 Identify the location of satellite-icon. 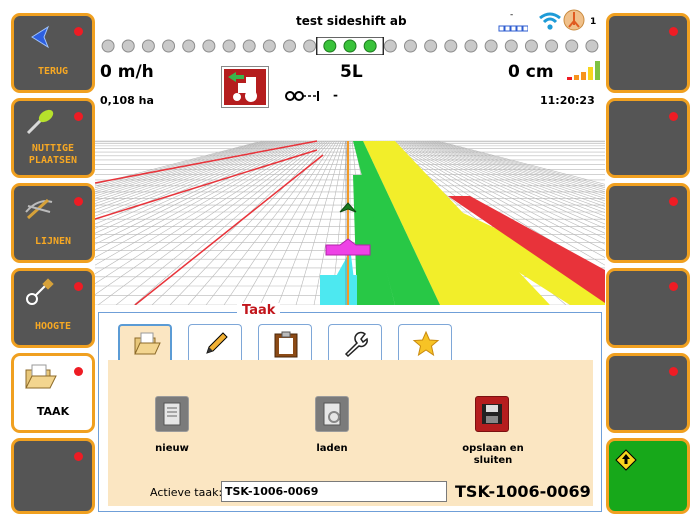
(574, 20).